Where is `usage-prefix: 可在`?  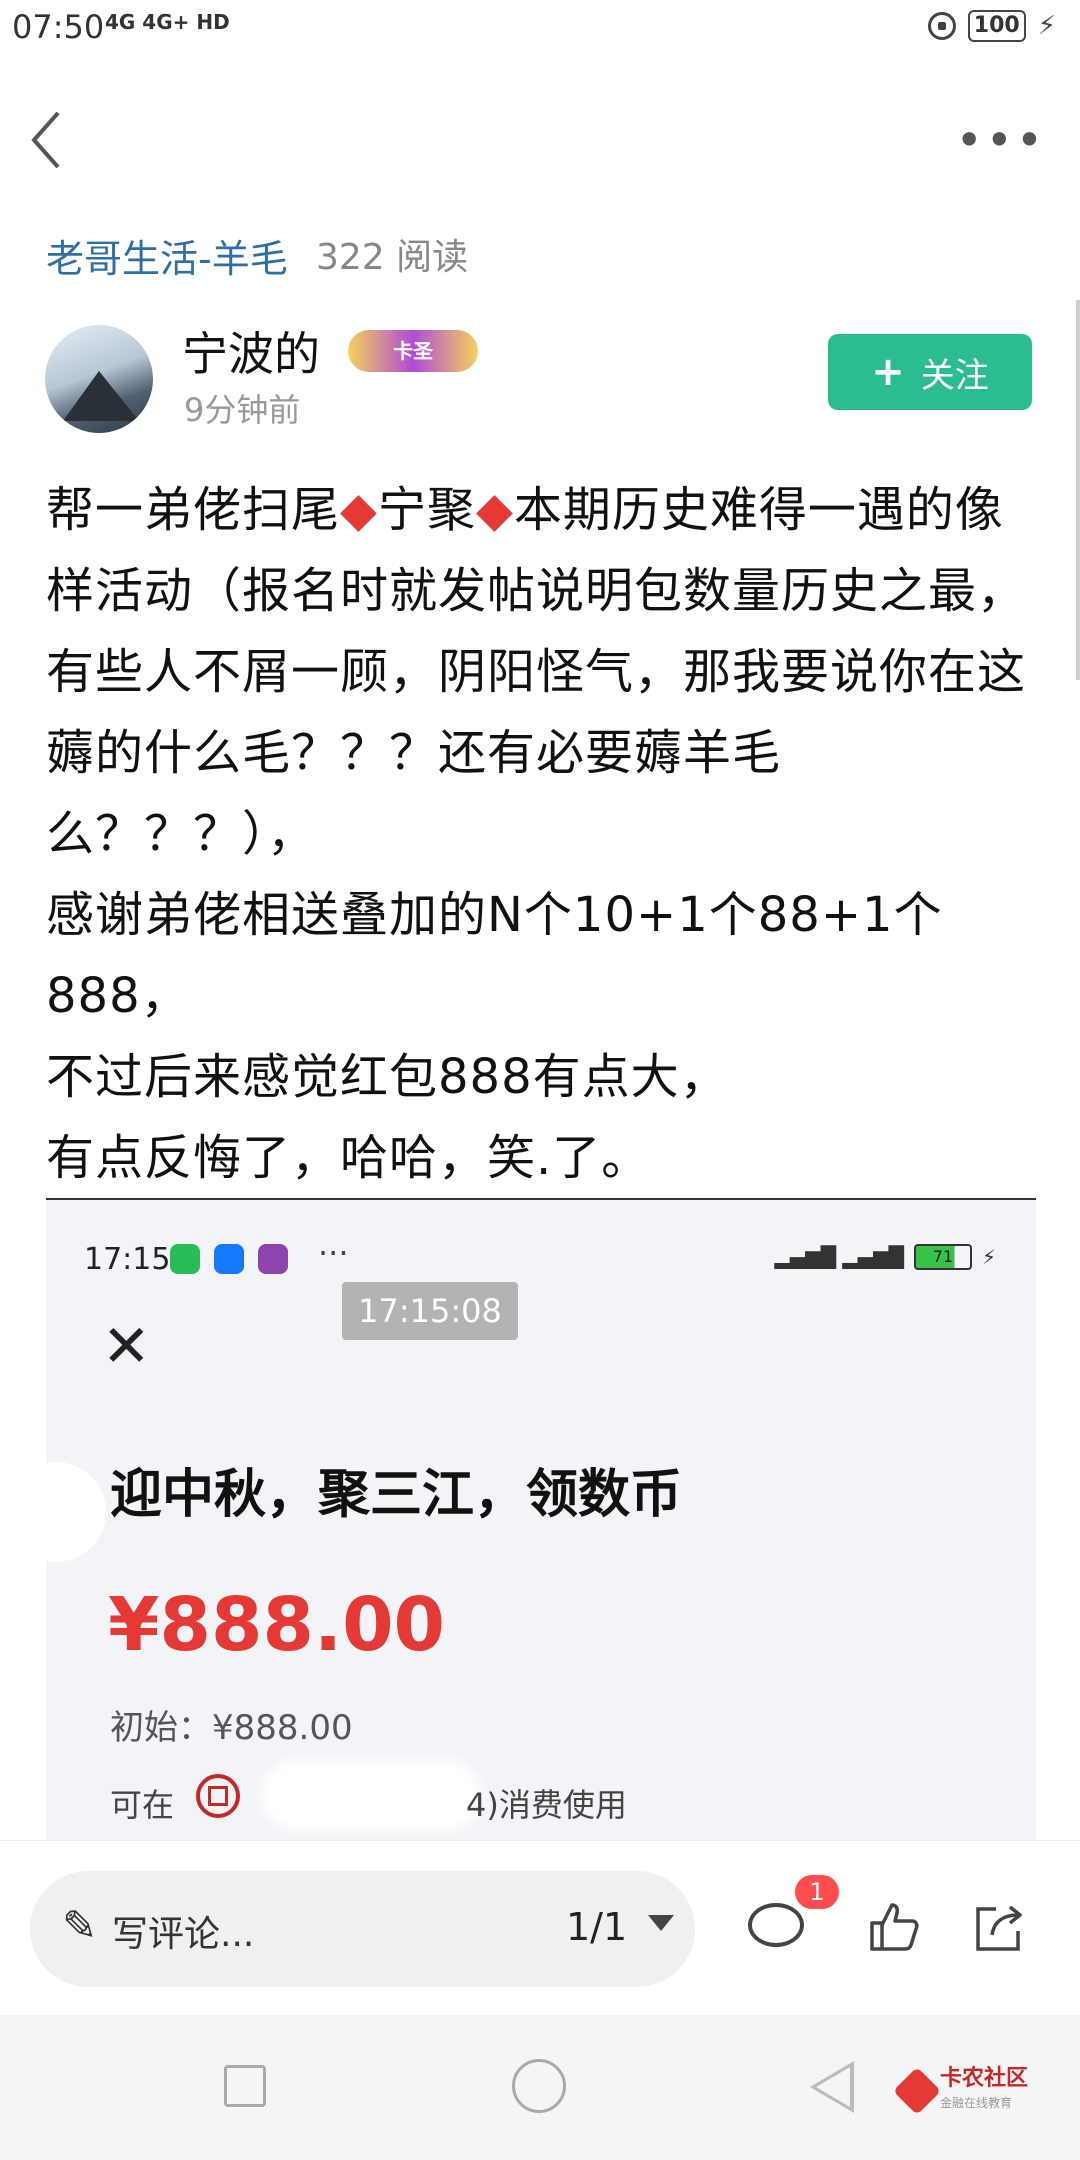 usage-prefix: 可在 is located at coordinates (142, 1805).